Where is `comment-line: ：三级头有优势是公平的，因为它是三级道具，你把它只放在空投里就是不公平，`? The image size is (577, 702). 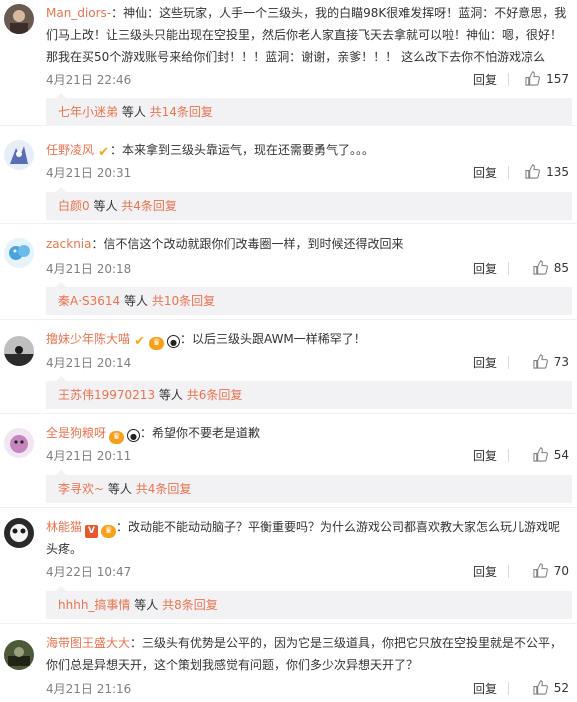
comment-line: ：三级头有优势是公平的，因为它是三级道具，你把它只放在空投里就是不公平， is located at coordinates (346, 643).